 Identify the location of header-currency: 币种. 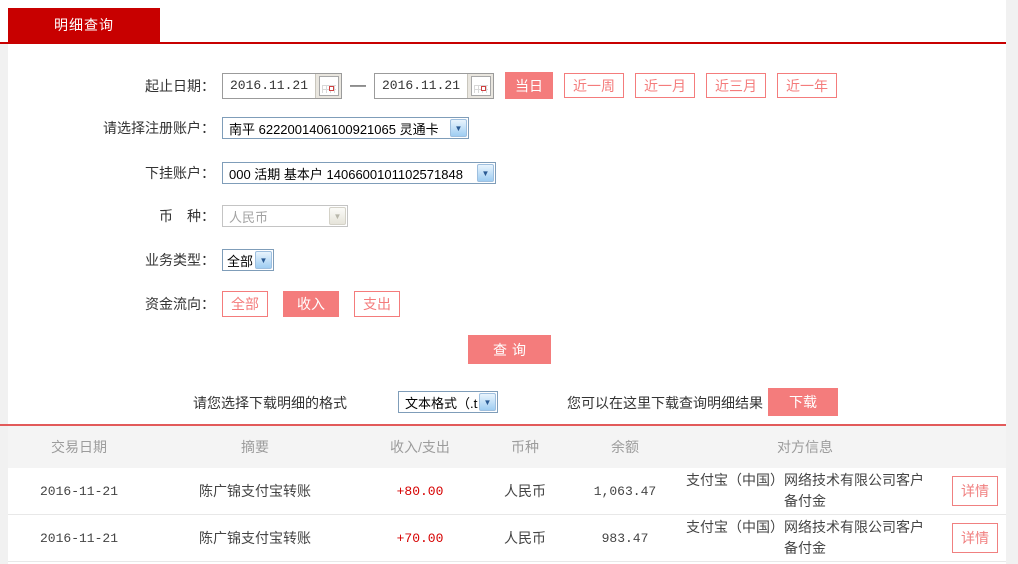
(525, 447).